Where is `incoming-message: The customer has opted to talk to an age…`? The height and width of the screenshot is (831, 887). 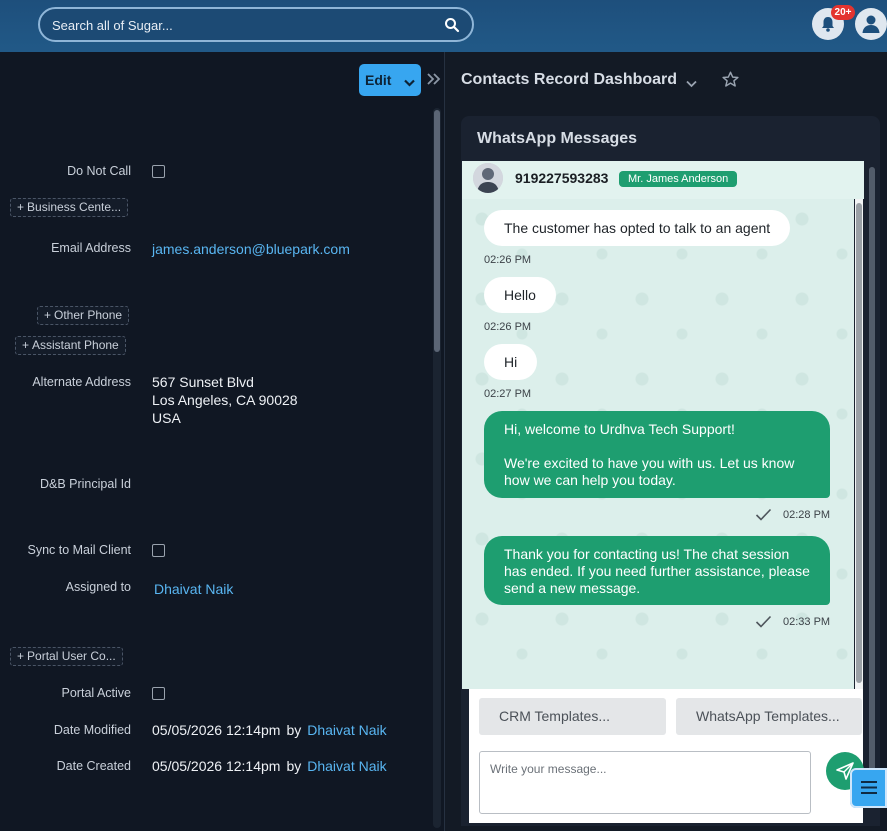
incoming-message: The customer has opted to talk to an age… is located at coordinates (637, 228).